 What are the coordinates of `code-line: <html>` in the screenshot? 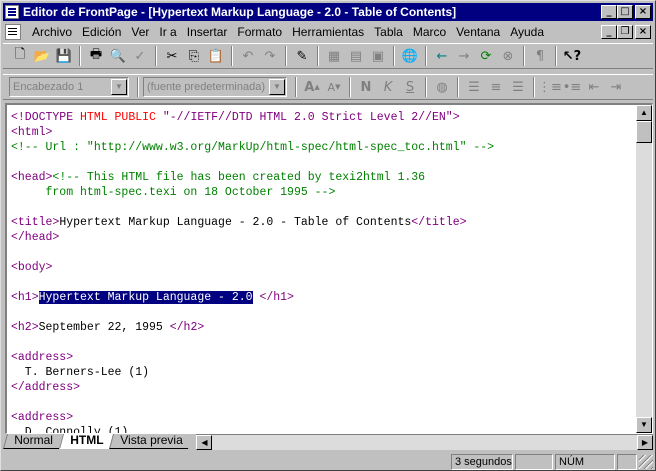 It's located at (323, 132).